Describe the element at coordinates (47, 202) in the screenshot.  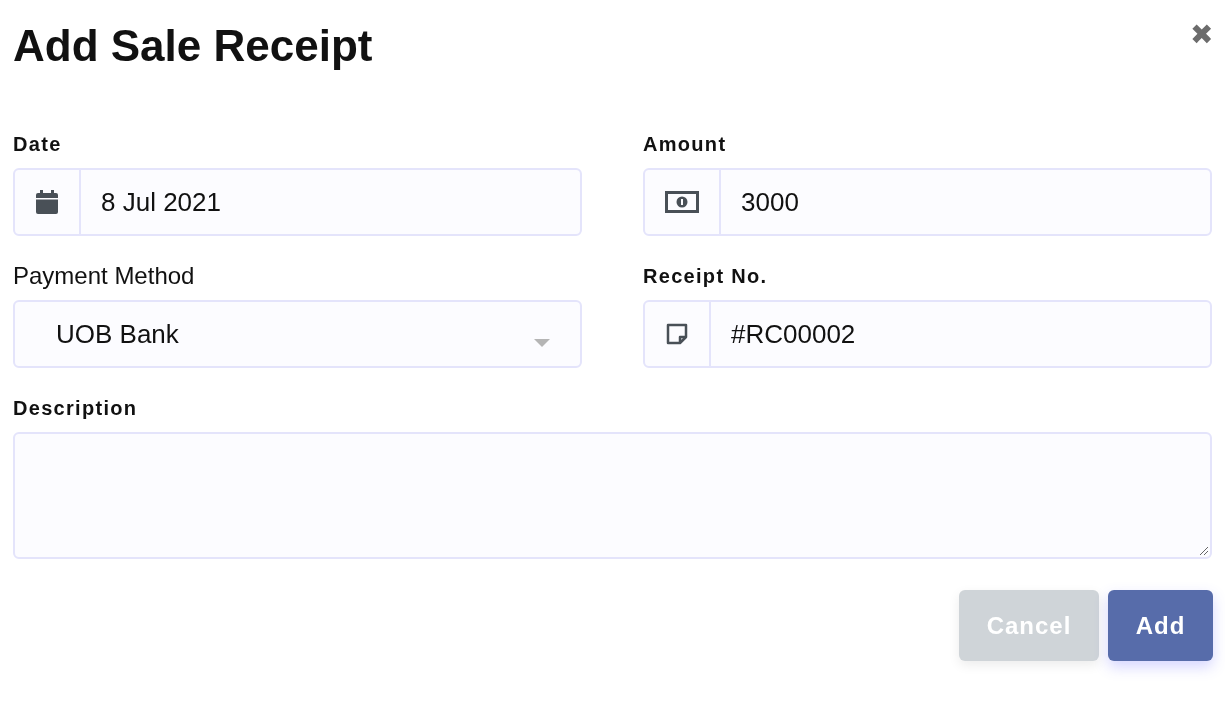
I see `calendar-icon` at that location.